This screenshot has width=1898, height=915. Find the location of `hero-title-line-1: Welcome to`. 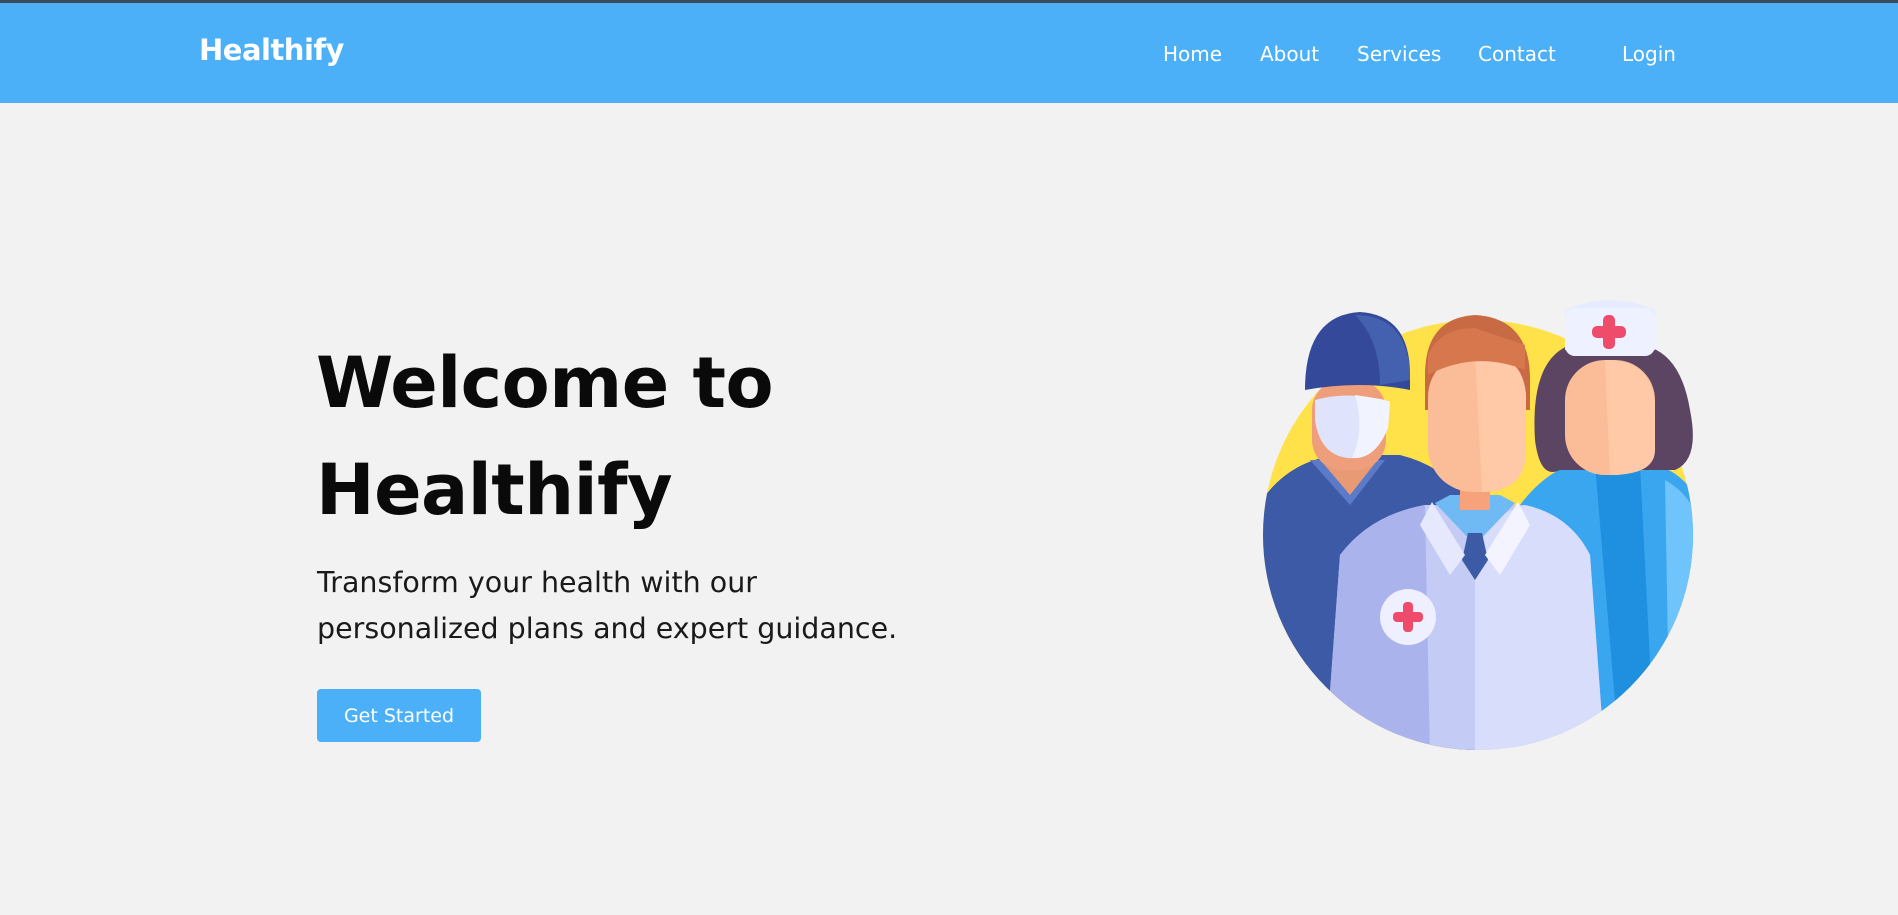

hero-title-line-1: Welcome to is located at coordinates (545, 383).